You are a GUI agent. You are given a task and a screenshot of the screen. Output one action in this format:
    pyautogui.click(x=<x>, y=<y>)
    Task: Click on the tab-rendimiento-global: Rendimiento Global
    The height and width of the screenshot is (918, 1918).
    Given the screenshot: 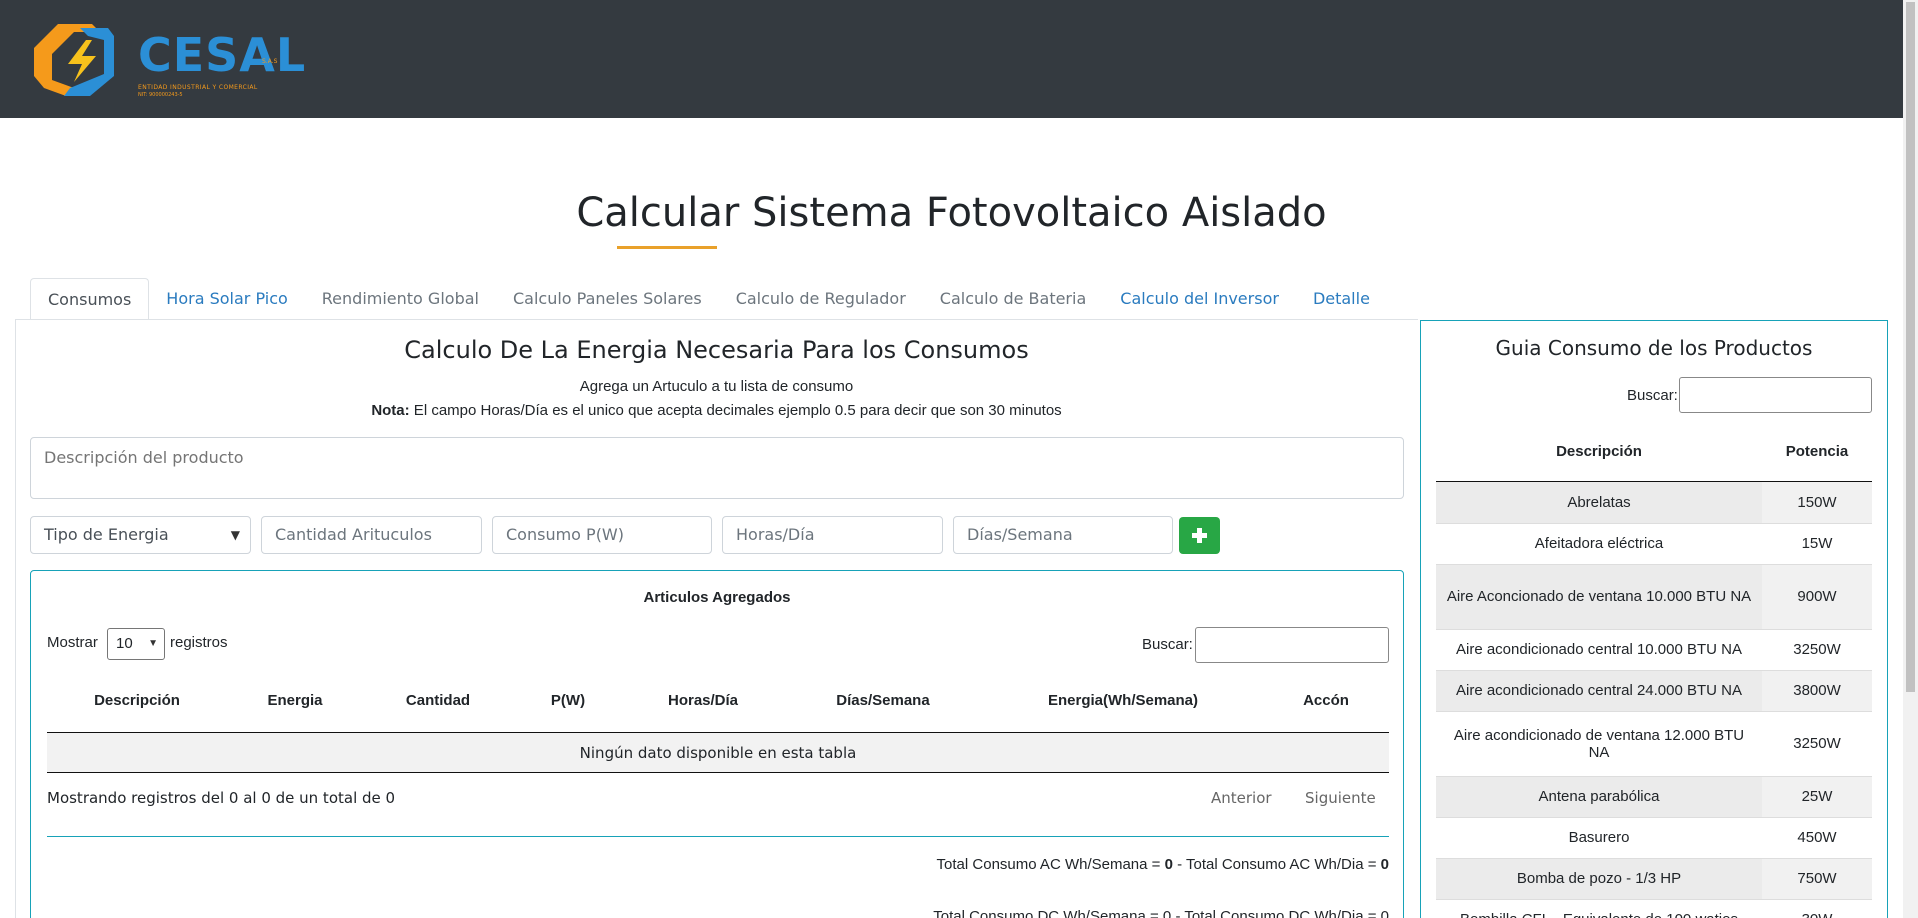 What is the action you would take?
    pyautogui.click(x=400, y=299)
    